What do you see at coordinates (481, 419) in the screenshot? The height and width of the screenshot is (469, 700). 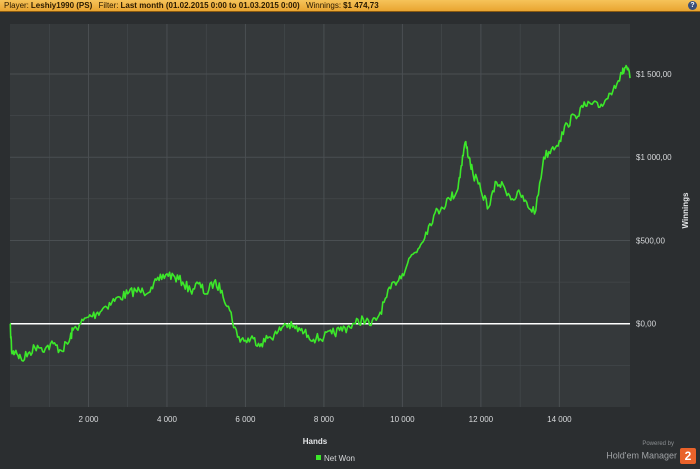 I see `x-tick-label: 12 000` at bounding box center [481, 419].